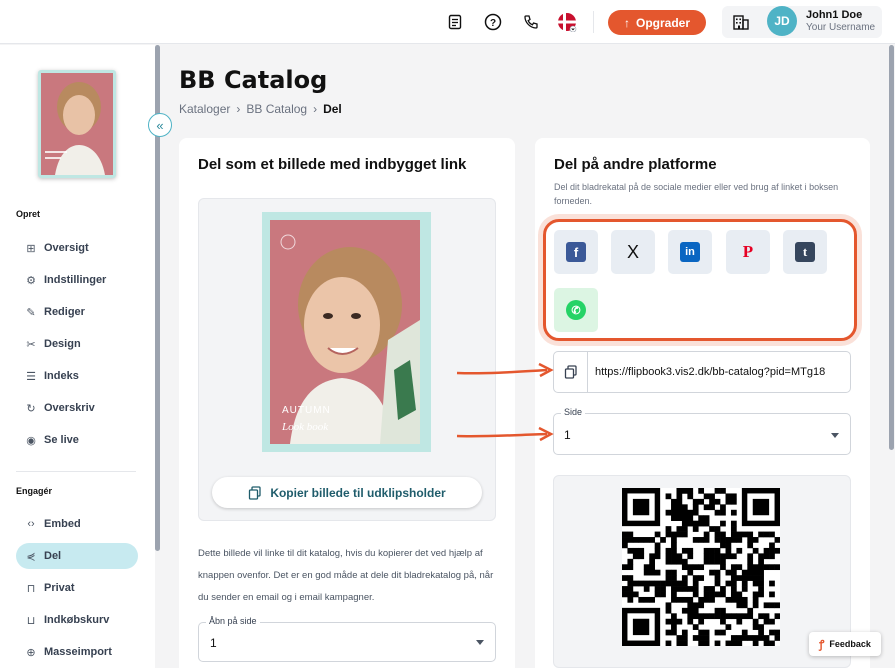 This screenshot has width=895, height=668. Describe the element at coordinates (31, 524) in the screenshot. I see `code-icon: ‹›` at that location.